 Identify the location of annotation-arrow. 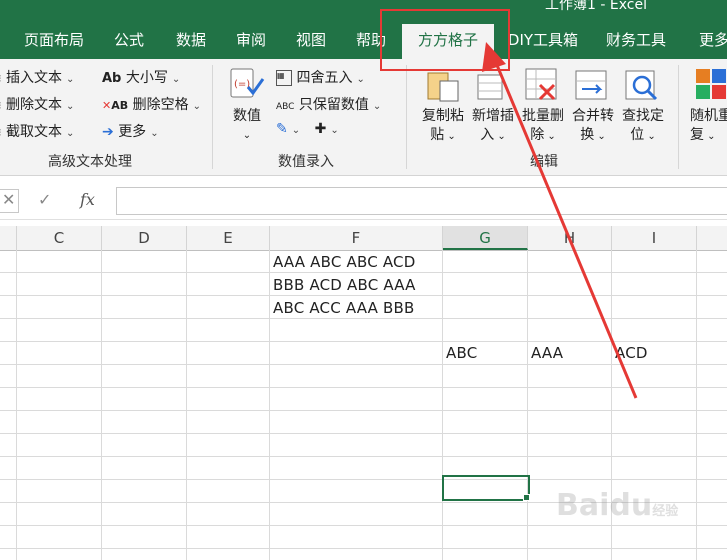
(560, 220).